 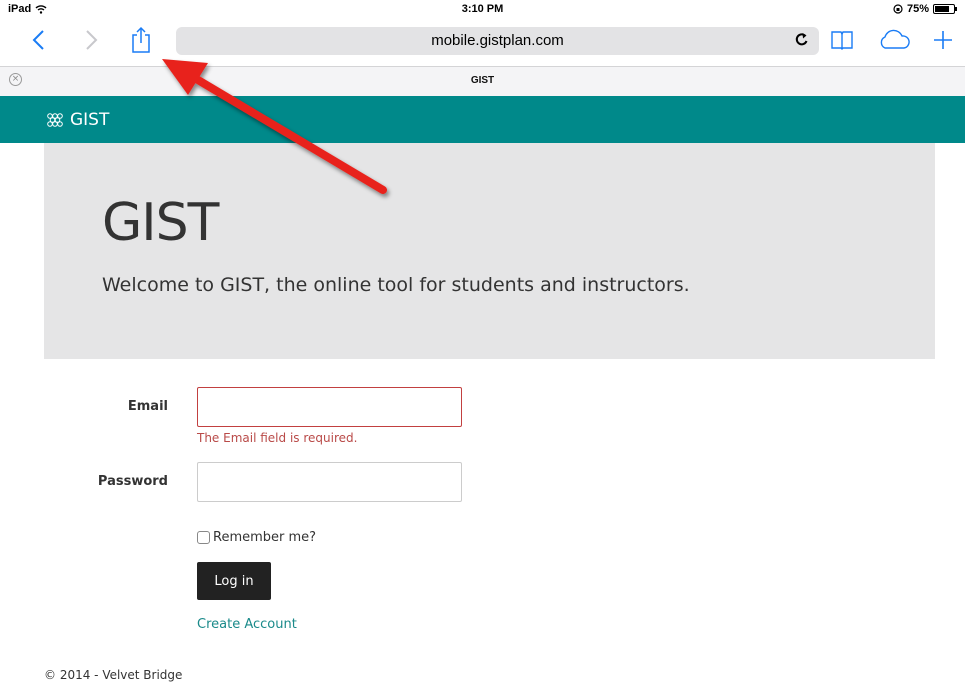 I want to click on back-button, so click(x=38, y=40).